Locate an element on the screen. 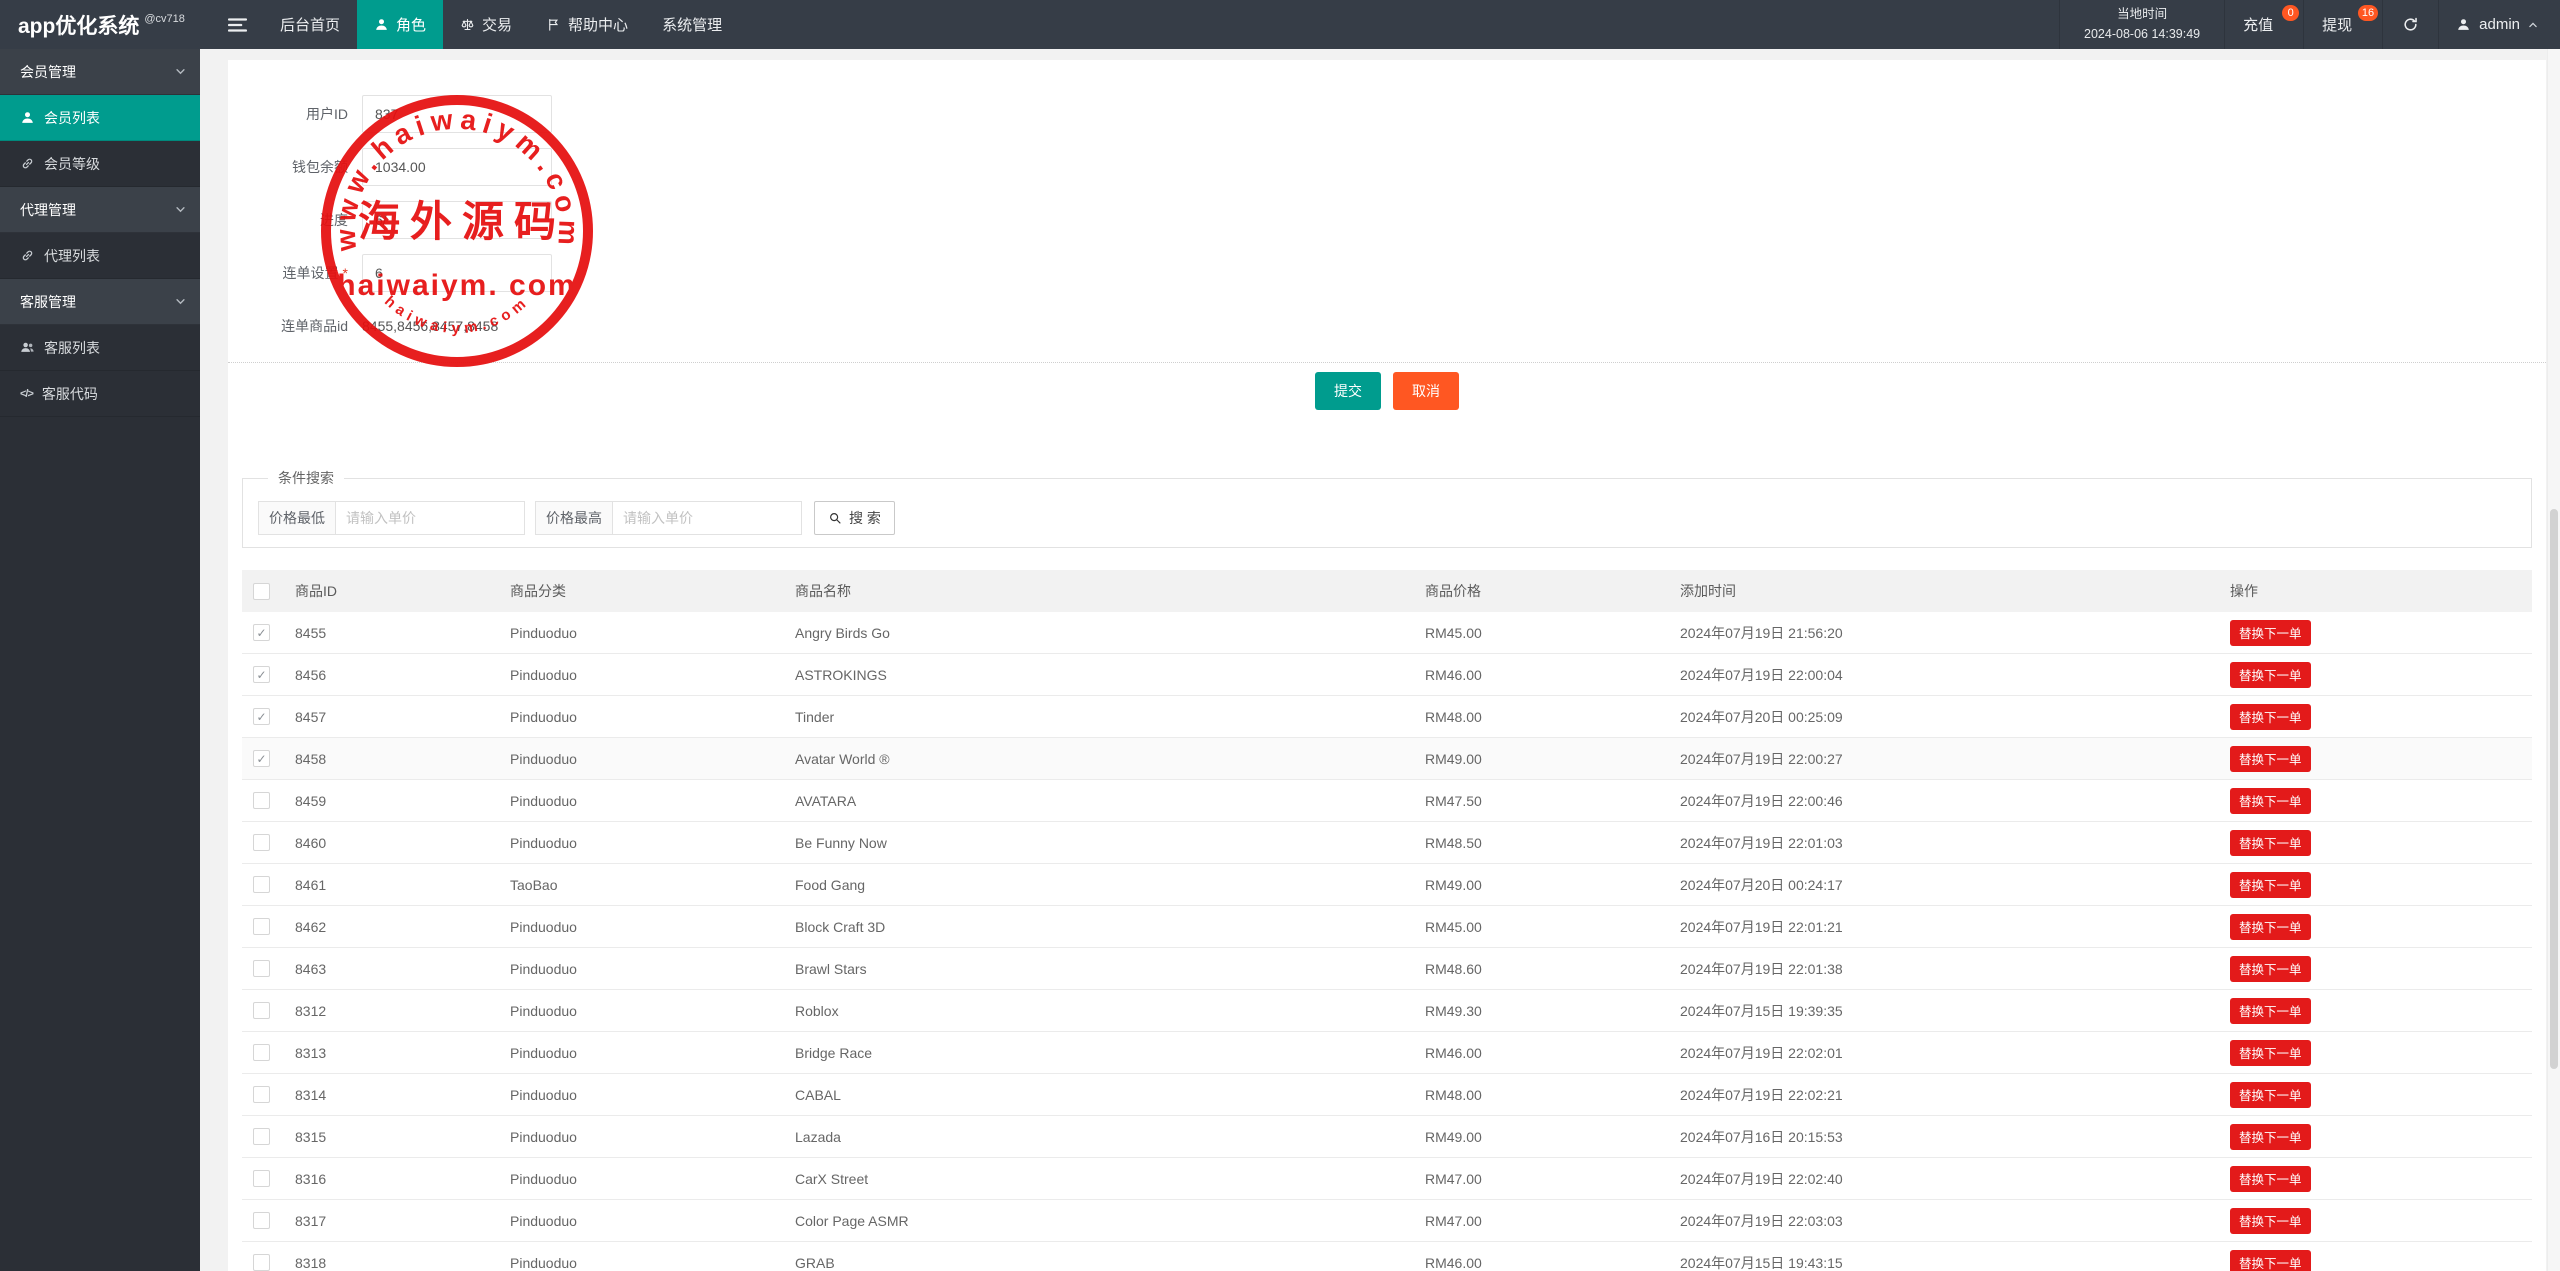 Image resolution: width=2560 pixels, height=1271 pixels. form-row: 连单设置 * is located at coordinates (1387, 273).